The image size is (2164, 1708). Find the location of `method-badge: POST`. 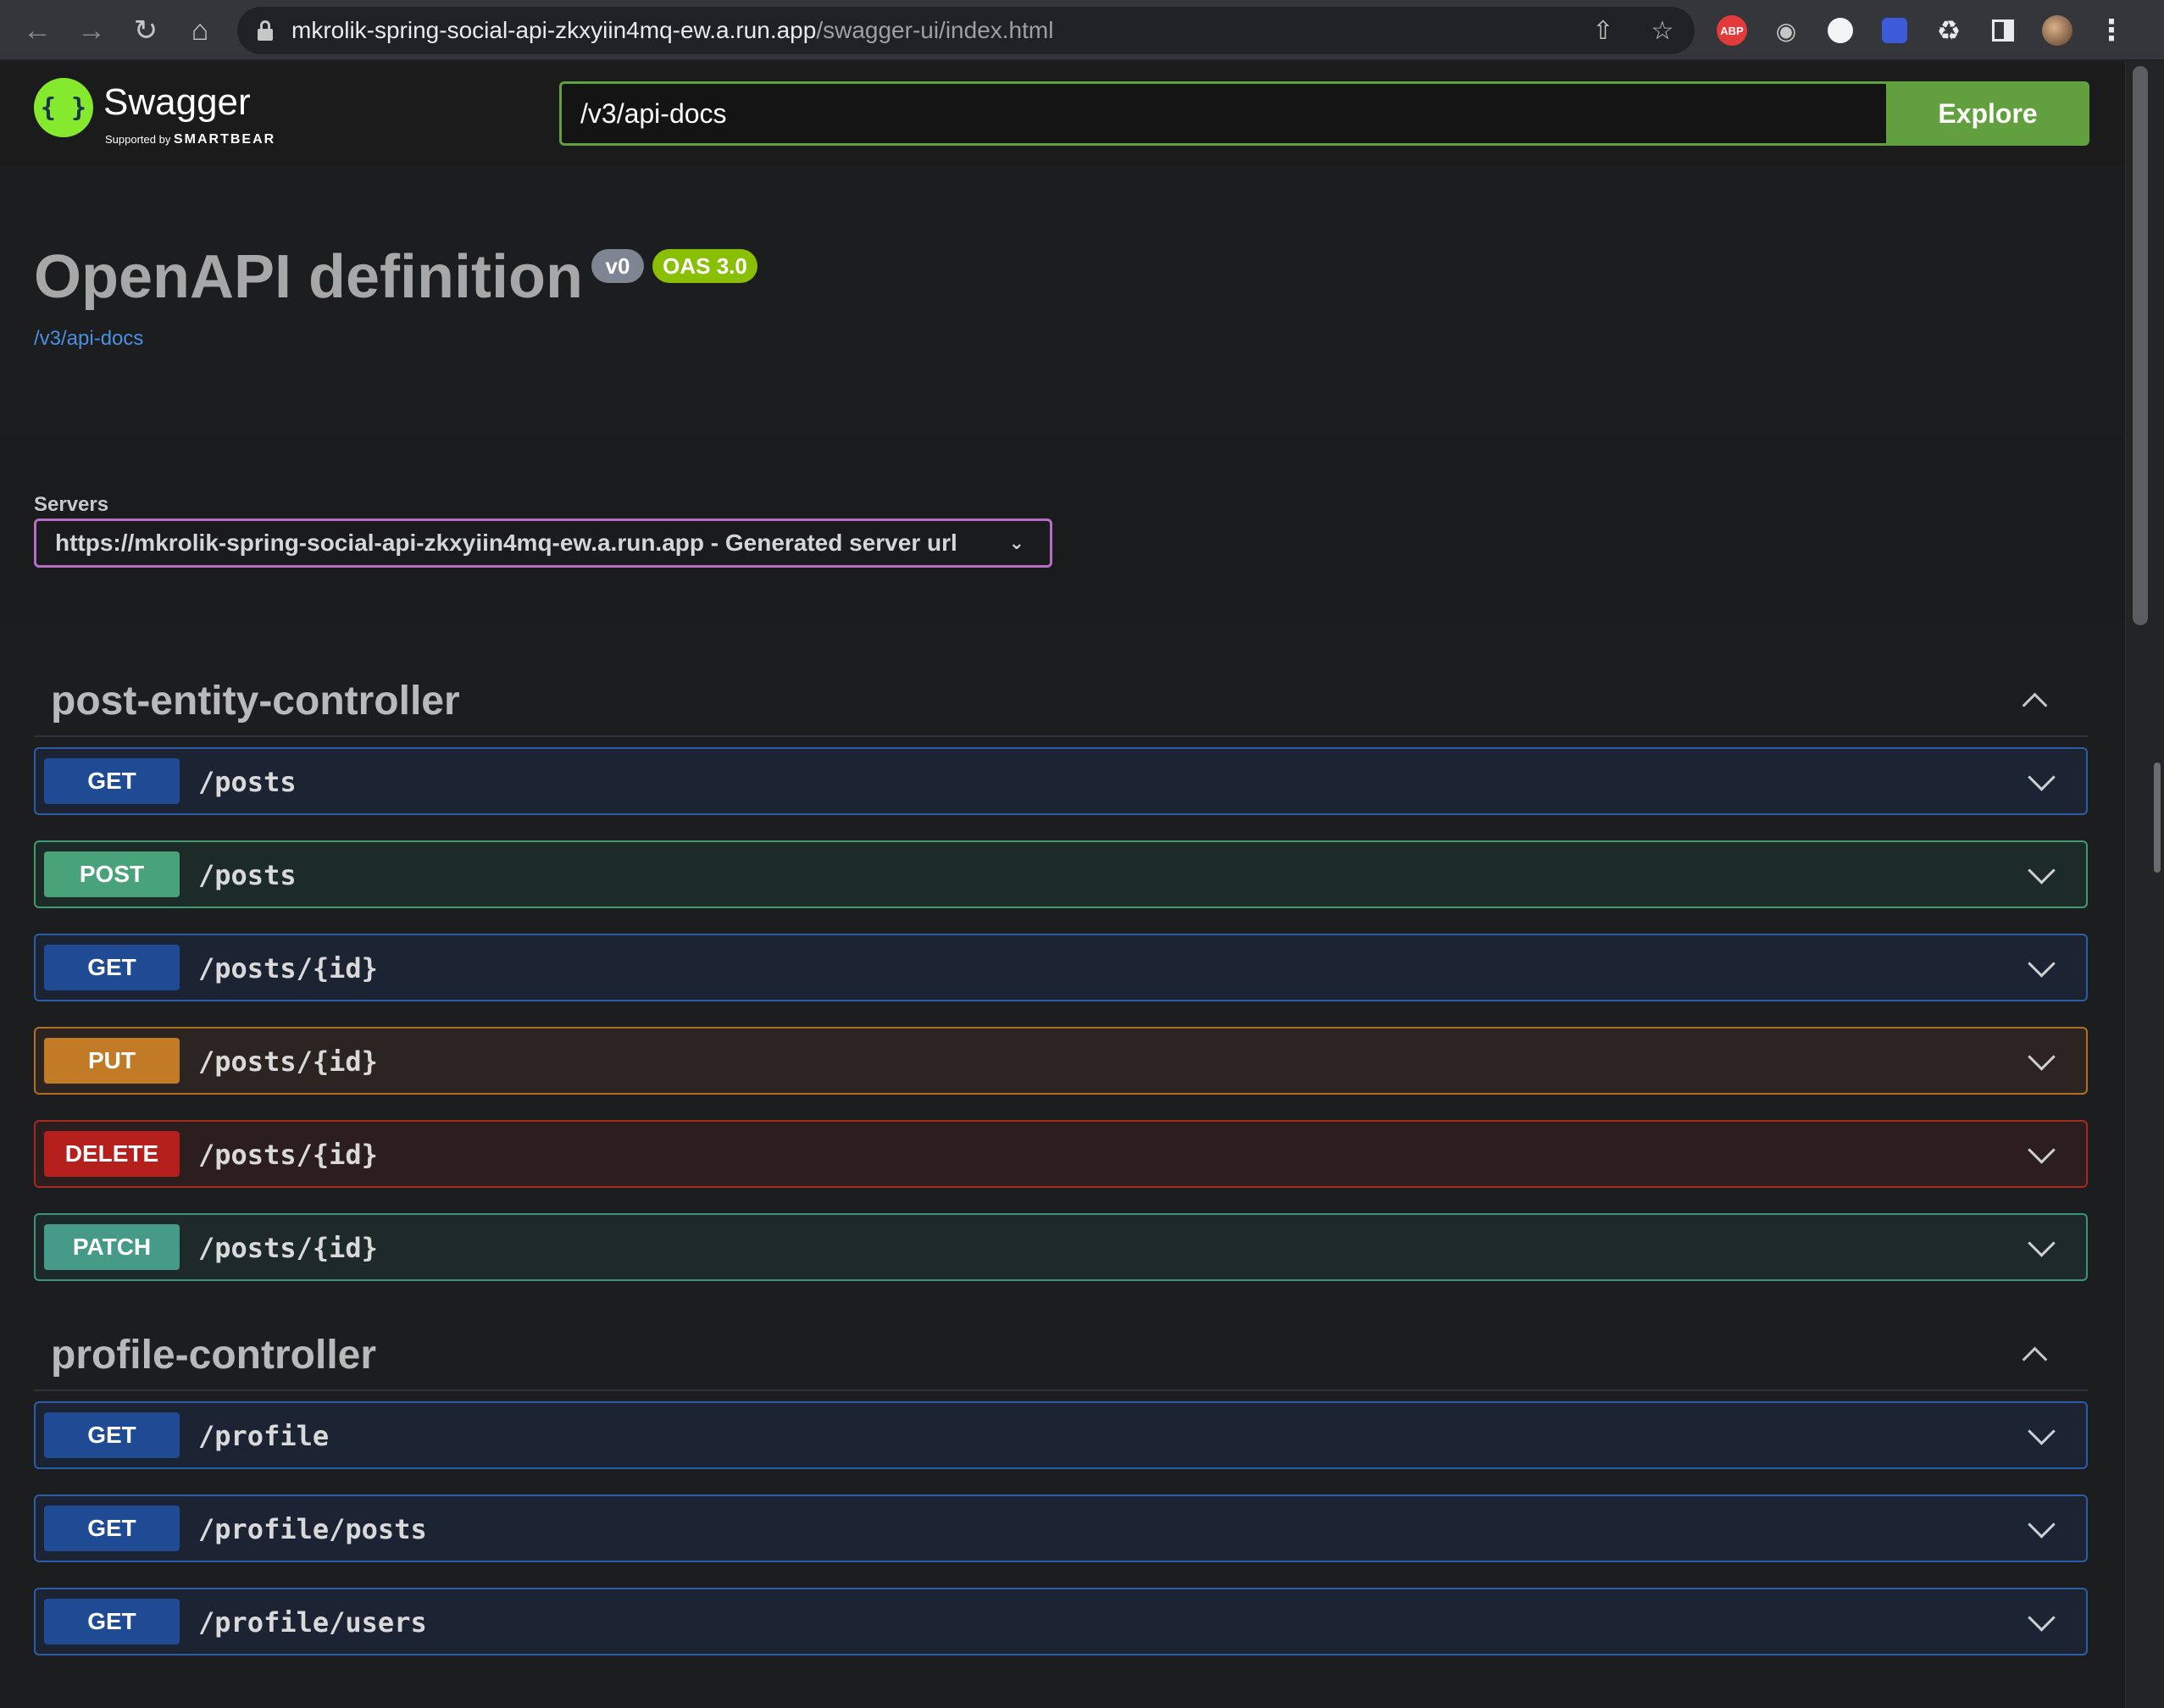

method-badge: POST is located at coordinates (112, 874).